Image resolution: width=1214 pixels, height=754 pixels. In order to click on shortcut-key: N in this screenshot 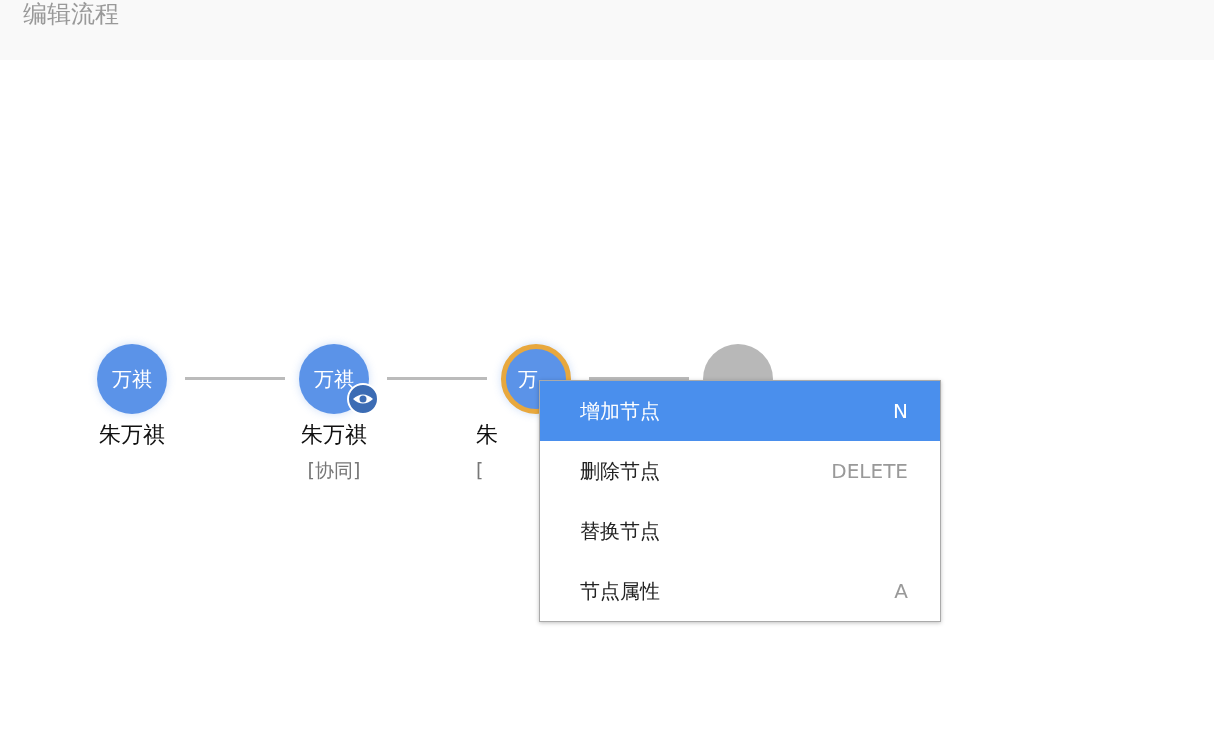, I will do `click(900, 411)`.